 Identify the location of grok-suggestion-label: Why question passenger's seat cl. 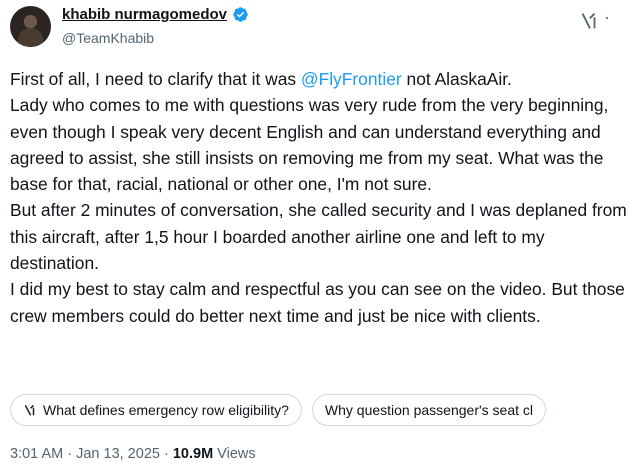
(429, 410).